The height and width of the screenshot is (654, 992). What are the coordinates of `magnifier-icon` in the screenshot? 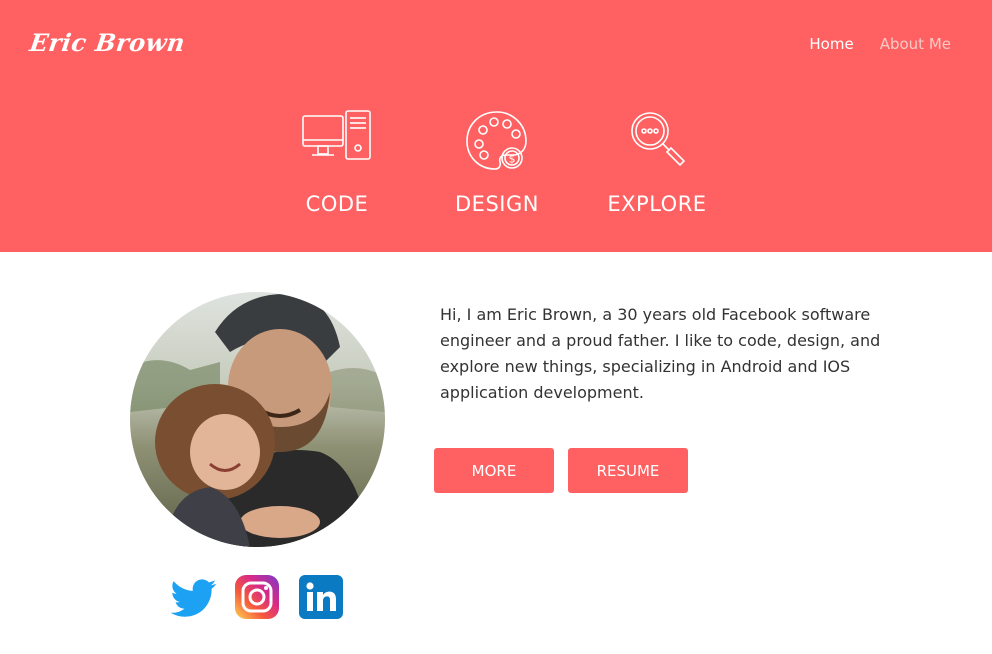 It's located at (657, 143).